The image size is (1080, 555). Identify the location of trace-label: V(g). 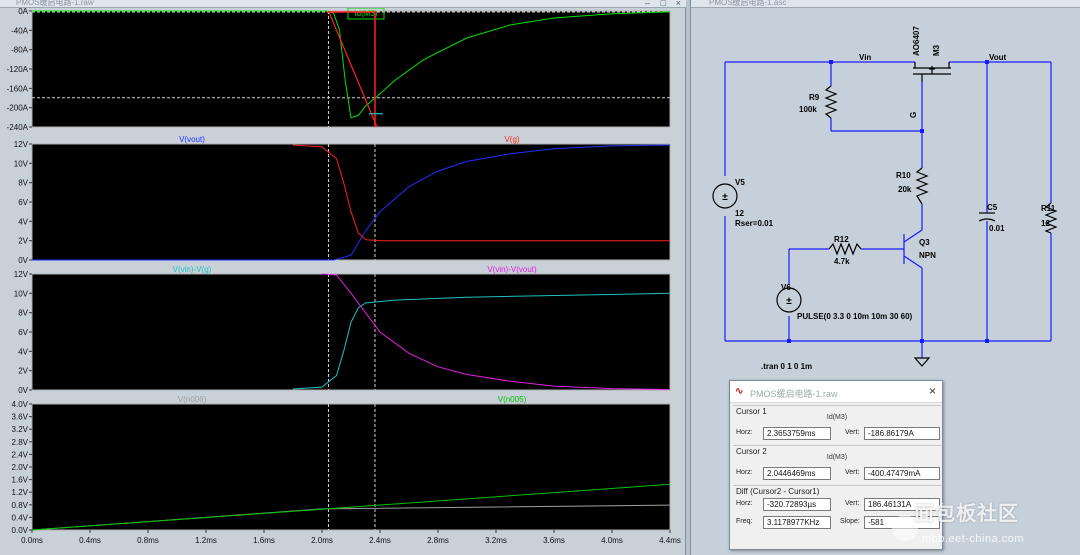
(511, 139).